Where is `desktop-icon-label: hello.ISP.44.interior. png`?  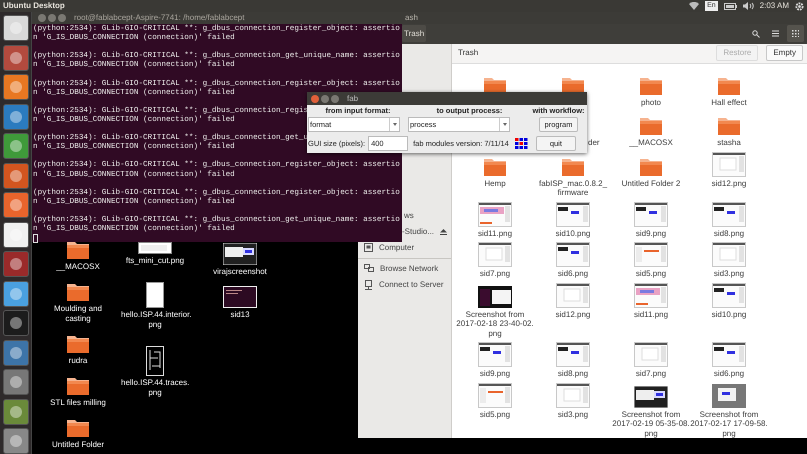 desktop-icon-label: hello.ISP.44.interior. png is located at coordinates (155, 320).